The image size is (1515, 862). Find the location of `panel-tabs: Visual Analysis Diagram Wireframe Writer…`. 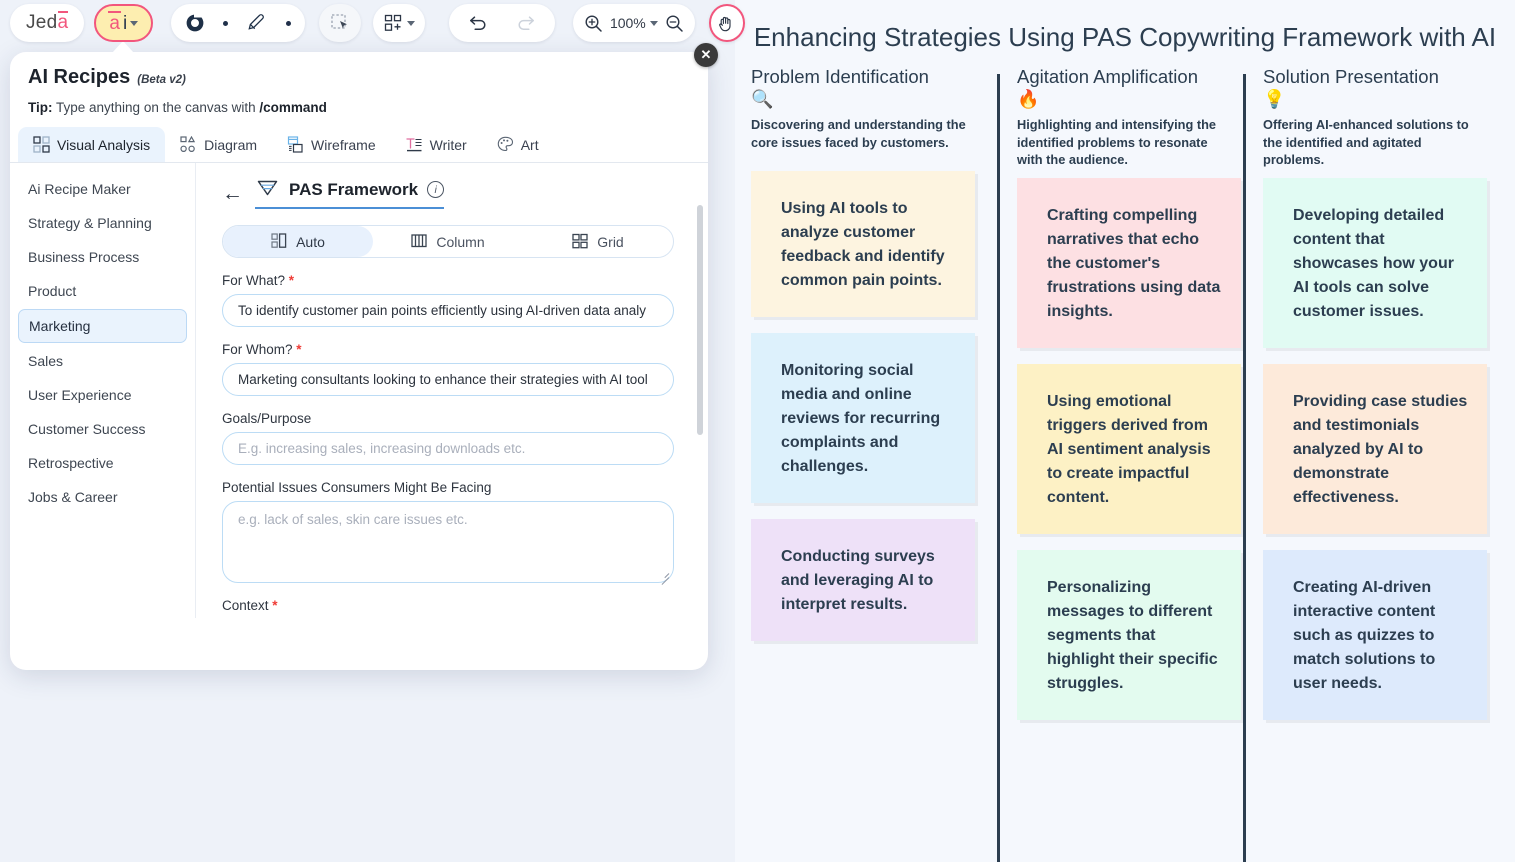

panel-tabs: Visual Analysis Diagram Wireframe Writer… is located at coordinates (359, 145).